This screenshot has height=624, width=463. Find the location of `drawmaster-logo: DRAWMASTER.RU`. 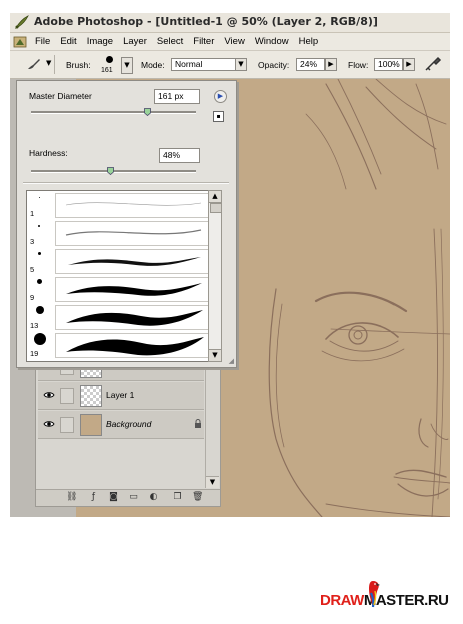

drawmaster-logo: DRAWMASTER.RU is located at coordinates (390, 600).